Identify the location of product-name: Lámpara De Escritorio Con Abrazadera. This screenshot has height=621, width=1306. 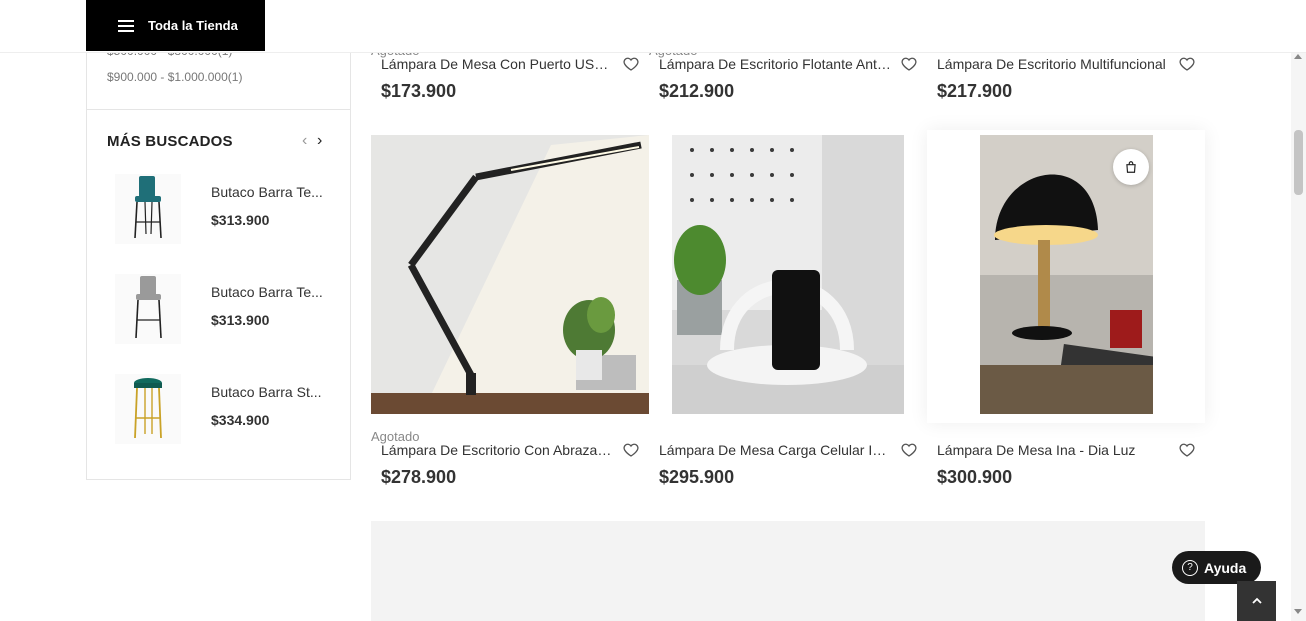
(497, 450).